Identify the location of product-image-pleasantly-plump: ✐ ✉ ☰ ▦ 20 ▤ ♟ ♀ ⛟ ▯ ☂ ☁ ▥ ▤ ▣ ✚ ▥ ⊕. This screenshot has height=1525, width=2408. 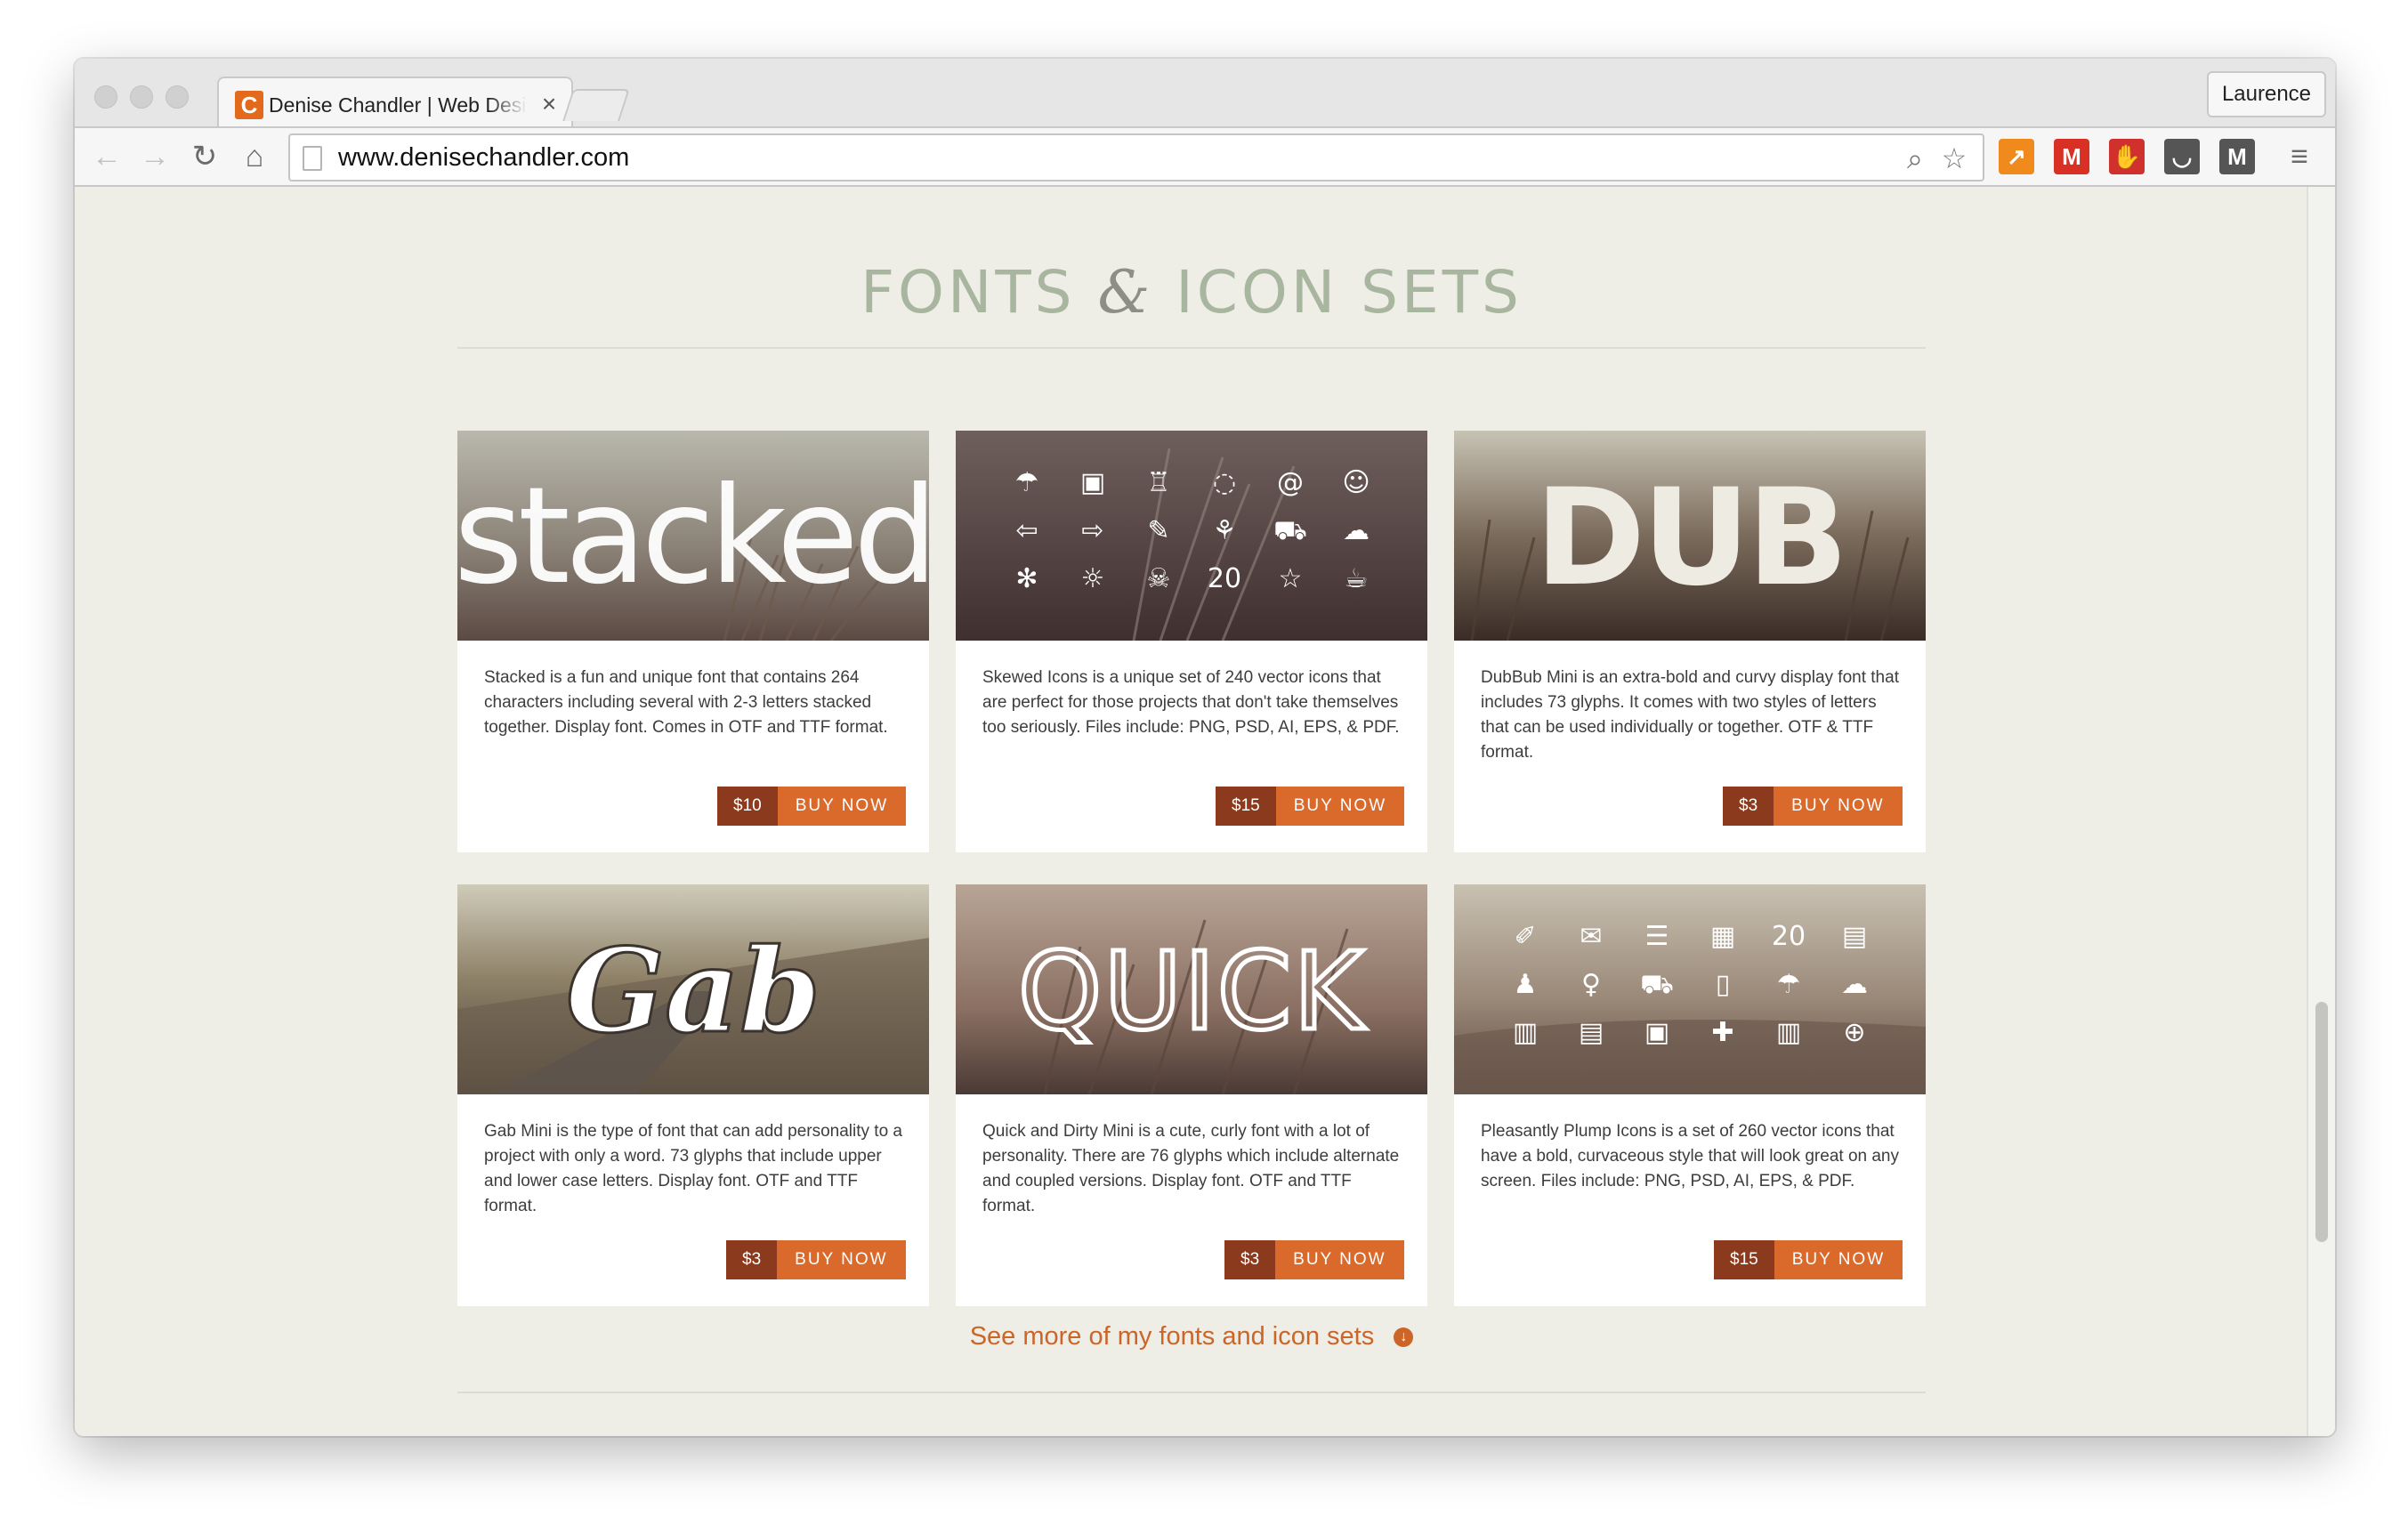
(1690, 989).